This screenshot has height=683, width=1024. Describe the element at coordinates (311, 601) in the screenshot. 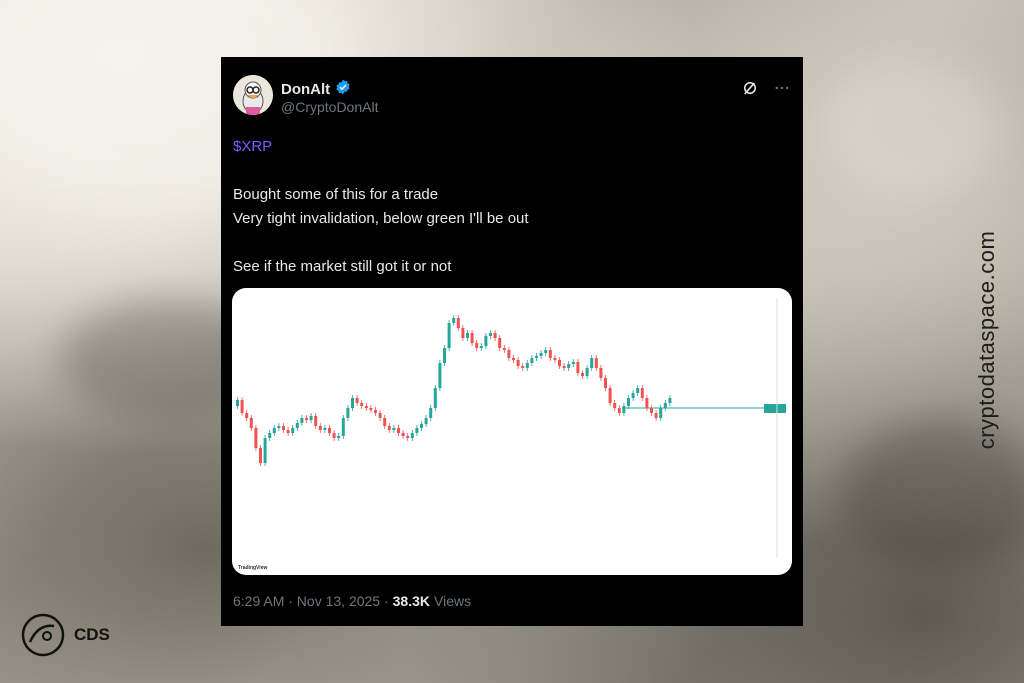

I see `timestamp: 6:29 AM · Nov 13, 2025 ·` at that location.